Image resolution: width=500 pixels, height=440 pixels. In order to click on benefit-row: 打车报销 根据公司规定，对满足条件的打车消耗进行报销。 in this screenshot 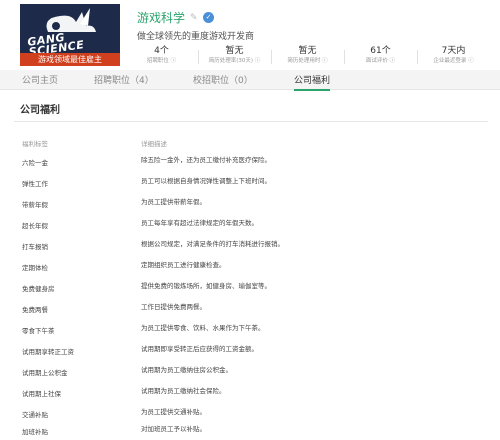, I will do `click(250, 250)`.